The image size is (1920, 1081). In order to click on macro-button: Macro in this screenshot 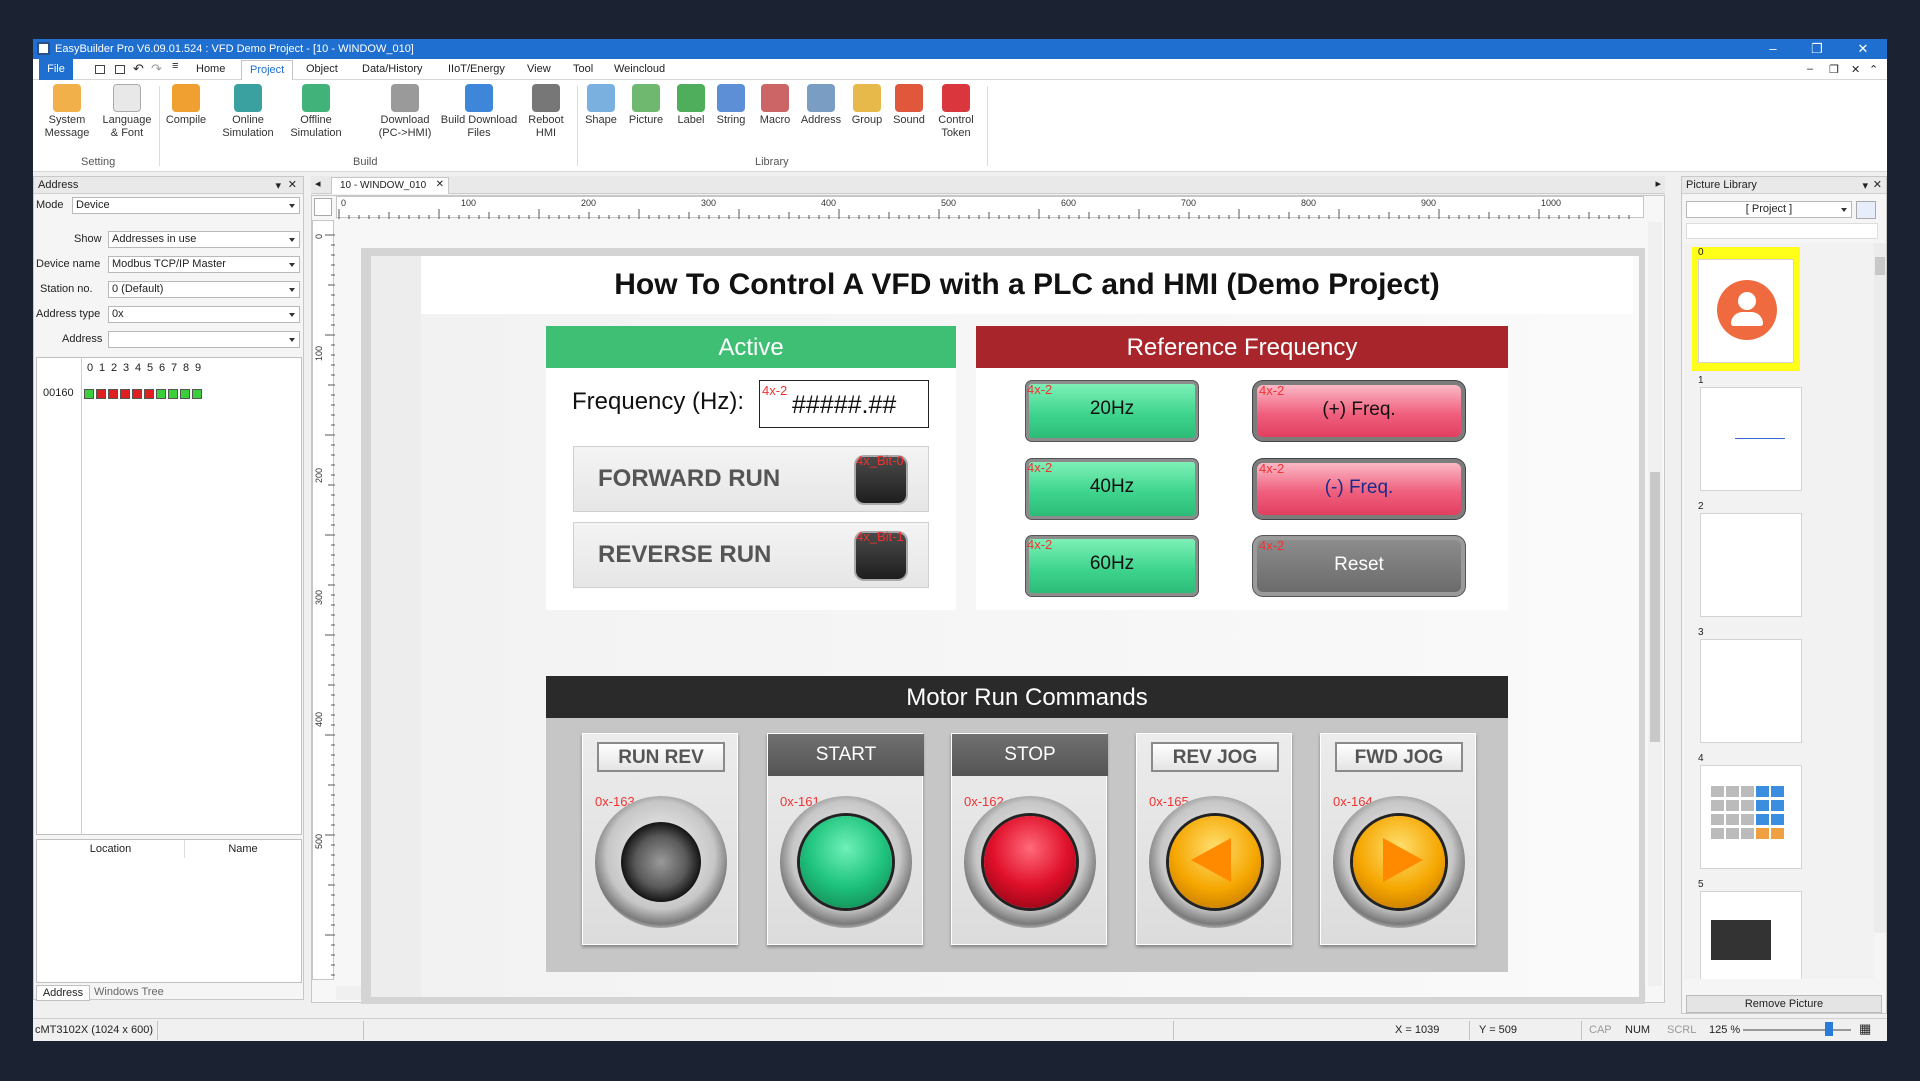, I will do `click(775, 105)`.